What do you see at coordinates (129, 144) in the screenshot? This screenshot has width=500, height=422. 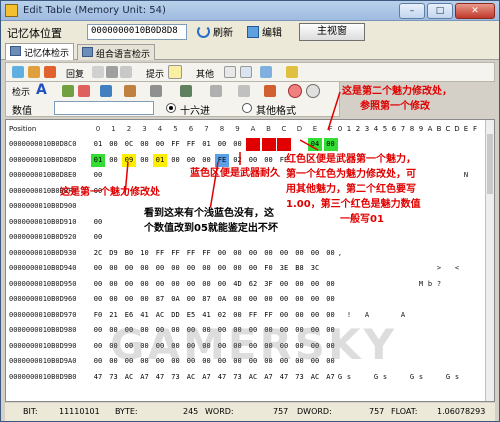 I see `hex-byte-cell: 0C` at bounding box center [129, 144].